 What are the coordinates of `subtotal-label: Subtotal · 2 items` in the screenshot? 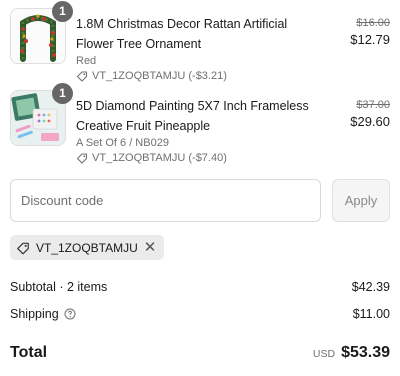 It's located at (59, 287).